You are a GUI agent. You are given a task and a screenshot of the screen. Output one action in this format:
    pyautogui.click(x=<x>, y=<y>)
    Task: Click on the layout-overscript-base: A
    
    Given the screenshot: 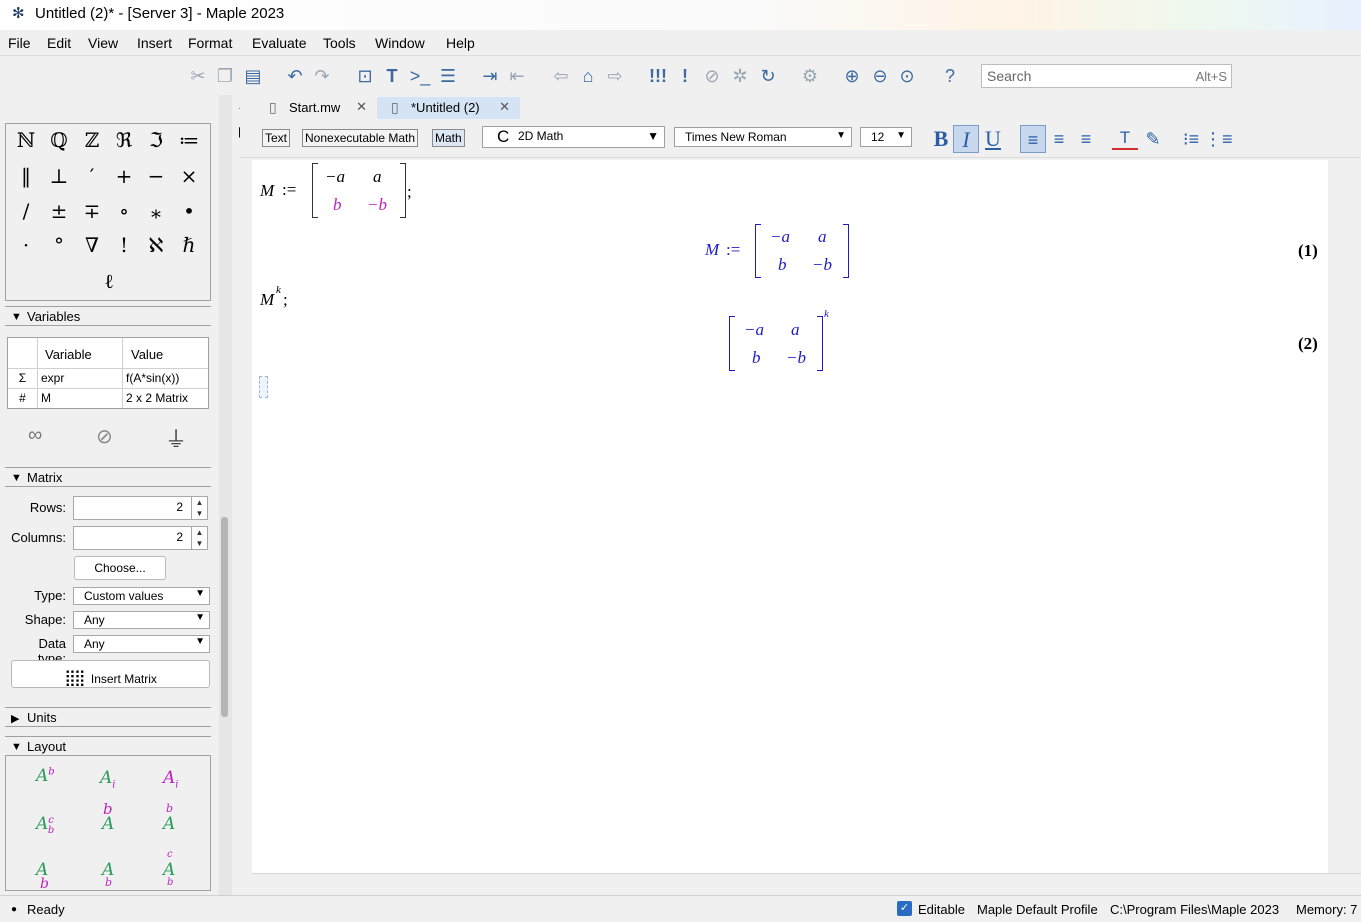 What is the action you would take?
    pyautogui.click(x=108, y=824)
    